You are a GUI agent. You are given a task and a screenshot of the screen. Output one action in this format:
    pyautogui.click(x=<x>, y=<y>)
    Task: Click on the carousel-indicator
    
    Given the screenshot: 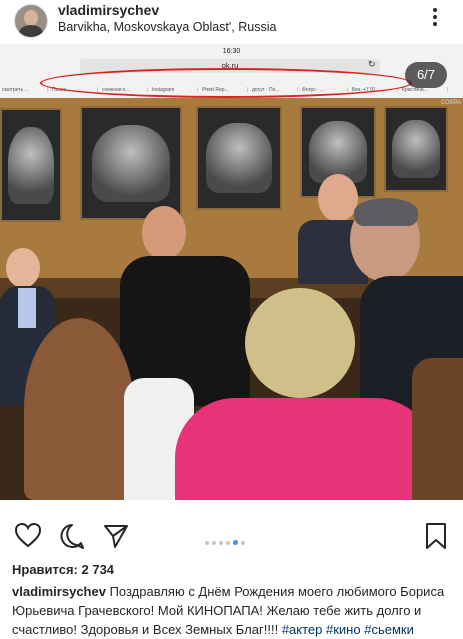 What is the action you would take?
    pyautogui.click(x=226, y=541)
    